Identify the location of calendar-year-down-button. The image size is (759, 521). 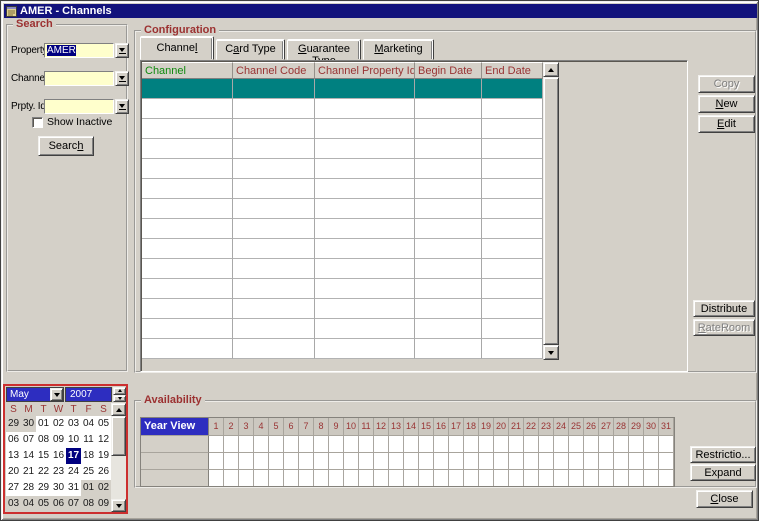
(119, 398).